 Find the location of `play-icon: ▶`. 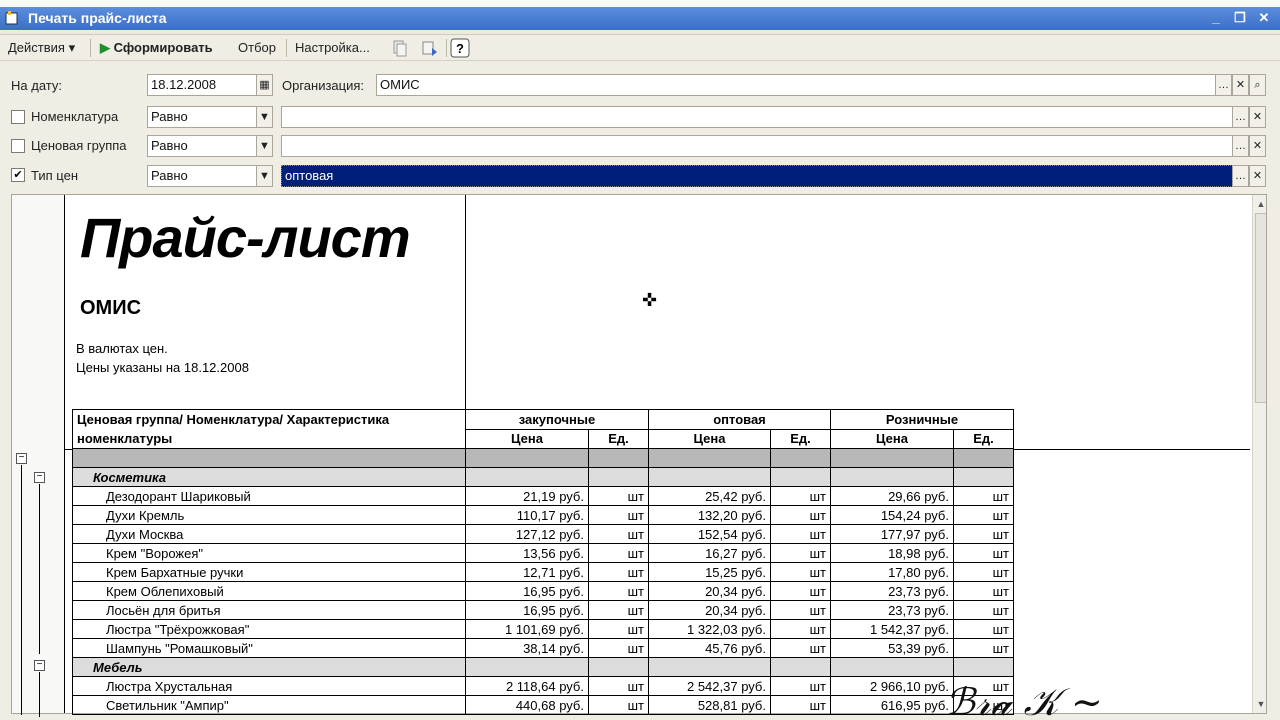

play-icon: ▶ is located at coordinates (105, 47).